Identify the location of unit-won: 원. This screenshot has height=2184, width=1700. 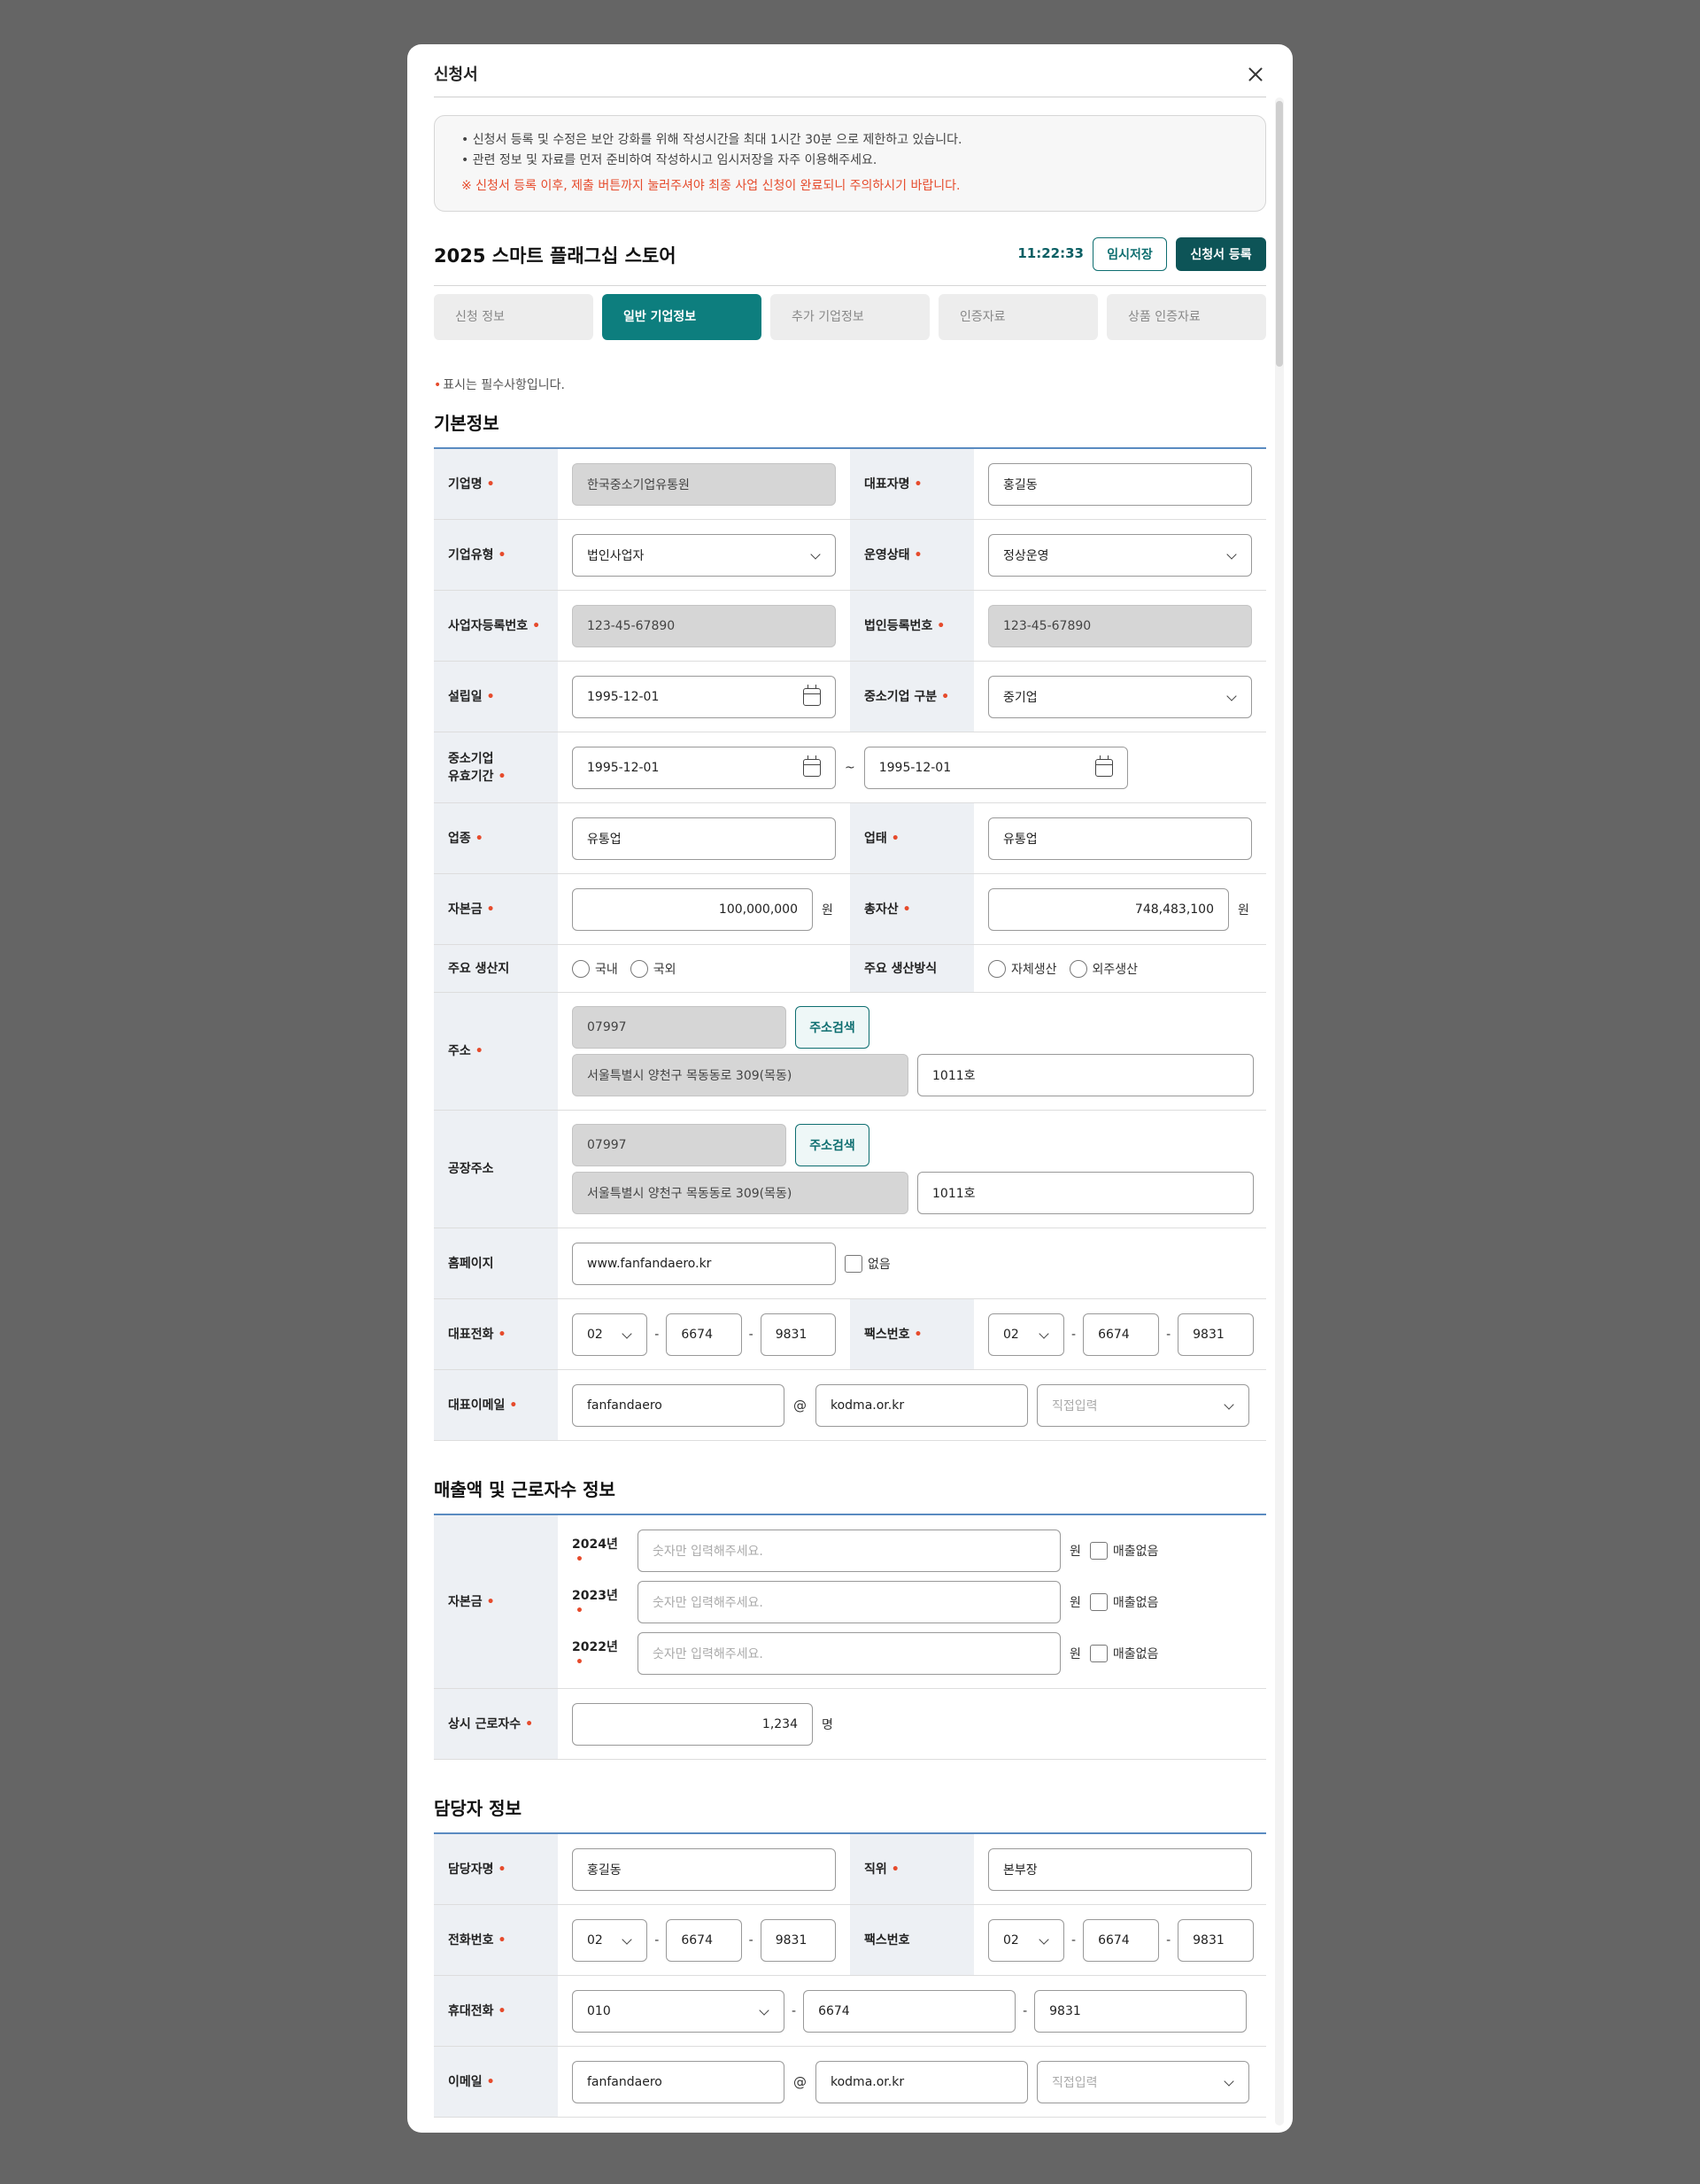
(1243, 910).